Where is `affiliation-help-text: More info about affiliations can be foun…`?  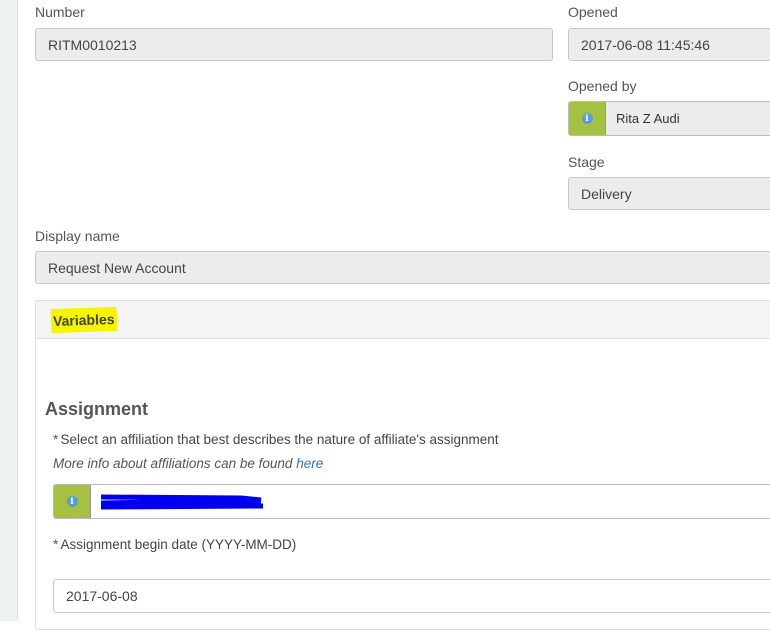
affiliation-help-text: More info about affiliations can be foun… is located at coordinates (173, 463).